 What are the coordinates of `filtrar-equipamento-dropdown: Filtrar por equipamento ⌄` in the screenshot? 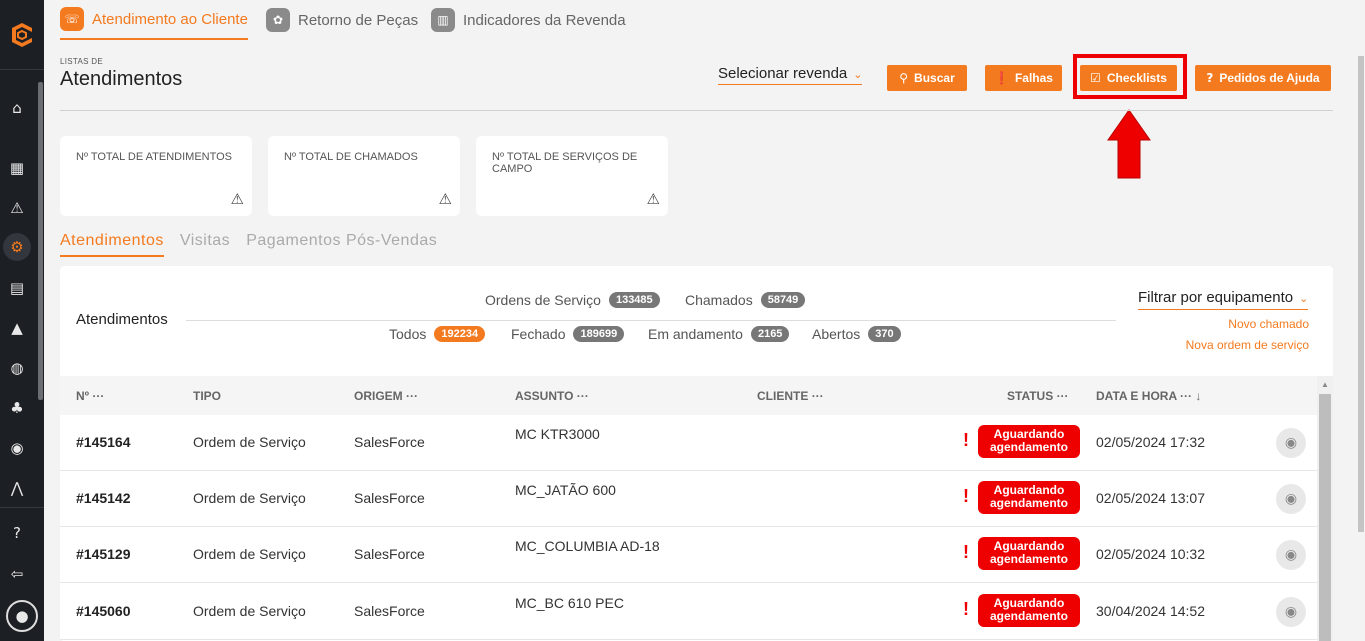 It's located at (1223, 299).